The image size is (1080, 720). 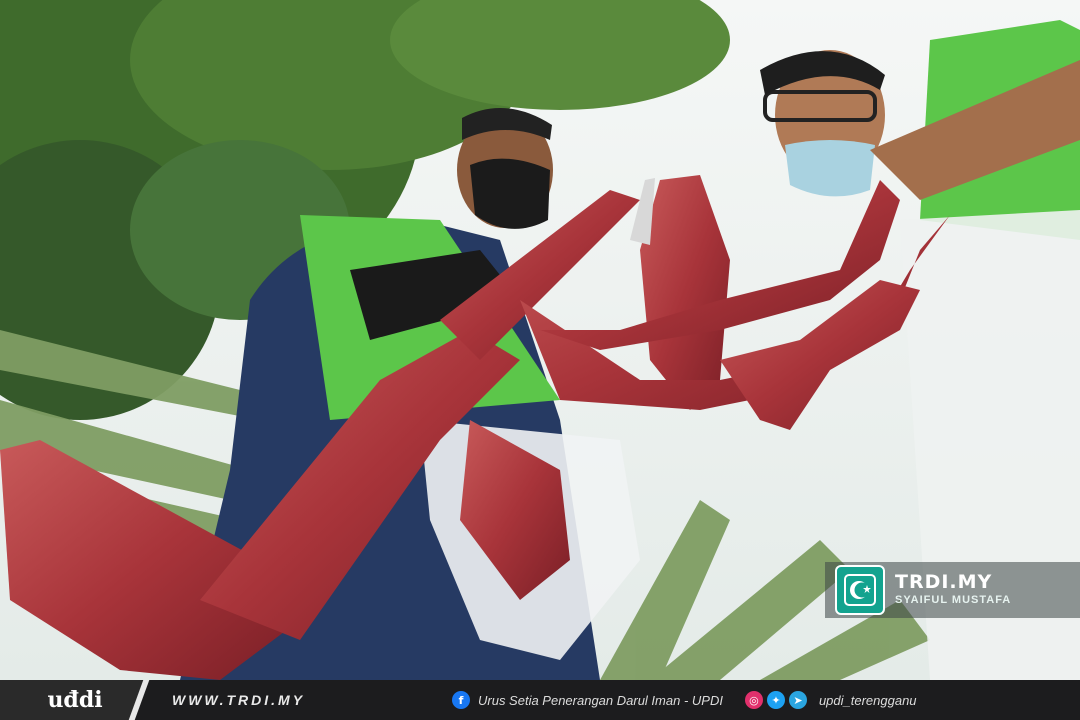 What do you see at coordinates (860, 590) in the screenshot?
I see `crescent-star-icon` at bounding box center [860, 590].